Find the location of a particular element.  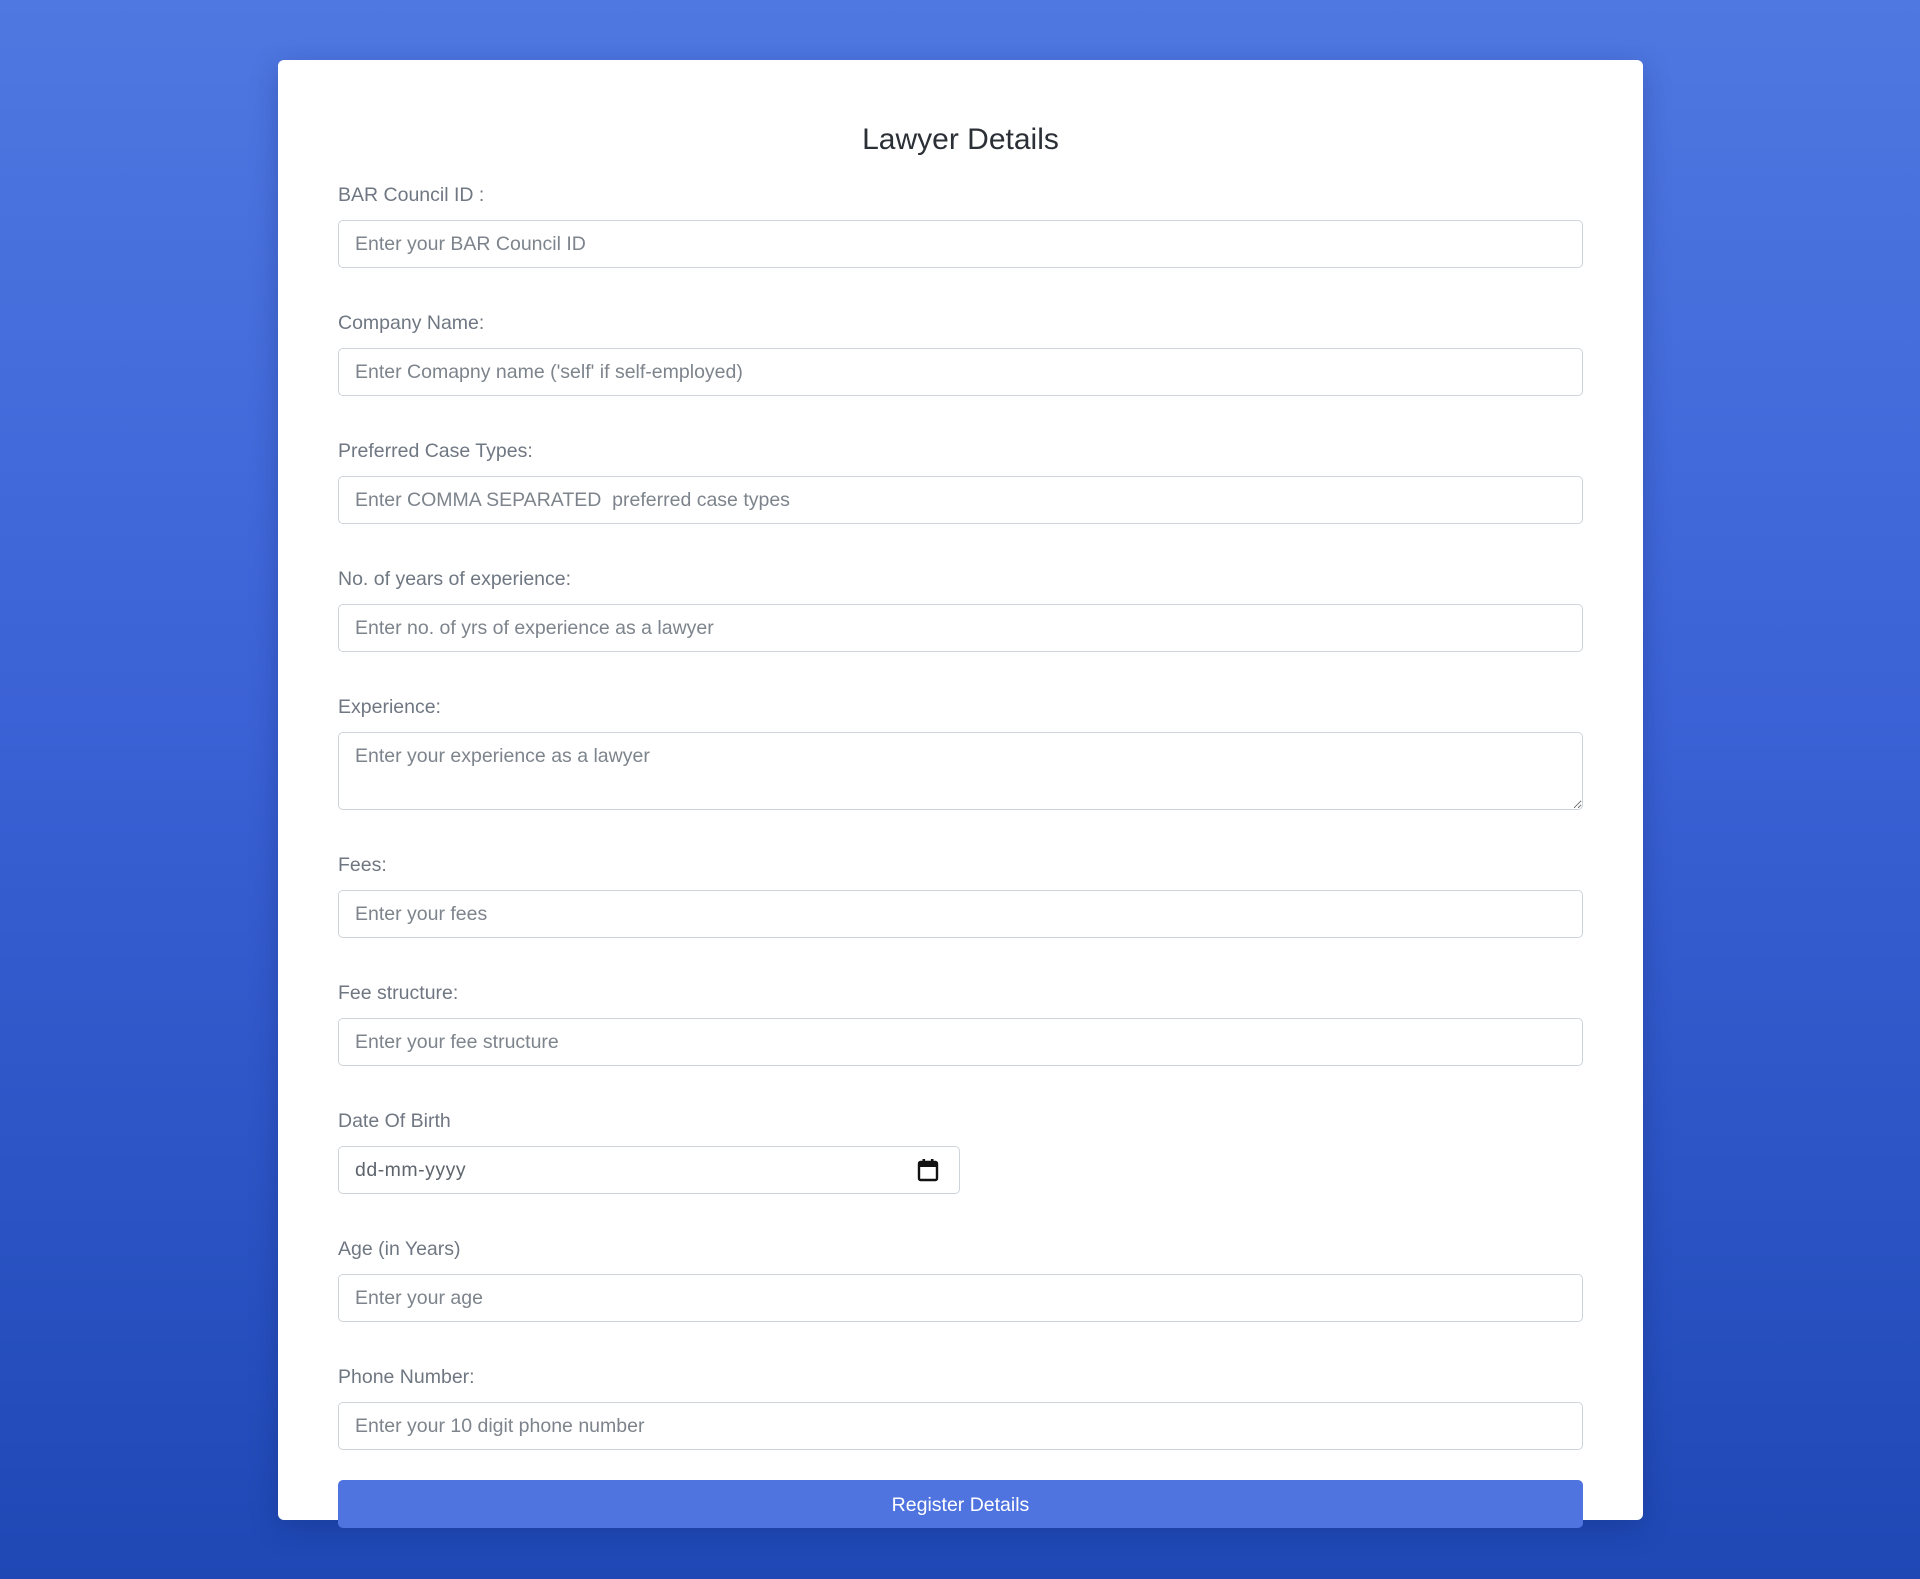

date-of-birth-placeholder: dd-mm-yyyy is located at coordinates (411, 1170).